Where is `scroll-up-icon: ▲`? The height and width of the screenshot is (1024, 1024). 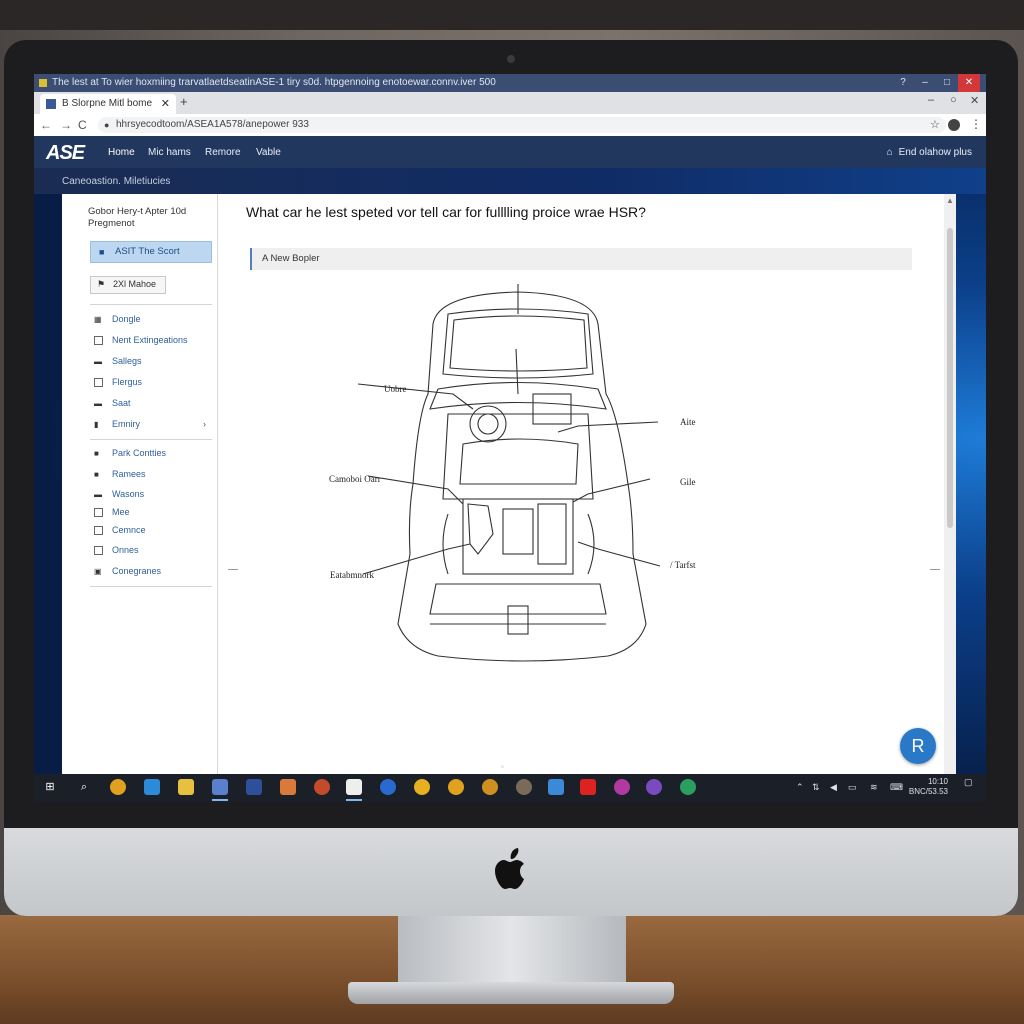
scroll-up-icon: ▲ is located at coordinates (950, 200).